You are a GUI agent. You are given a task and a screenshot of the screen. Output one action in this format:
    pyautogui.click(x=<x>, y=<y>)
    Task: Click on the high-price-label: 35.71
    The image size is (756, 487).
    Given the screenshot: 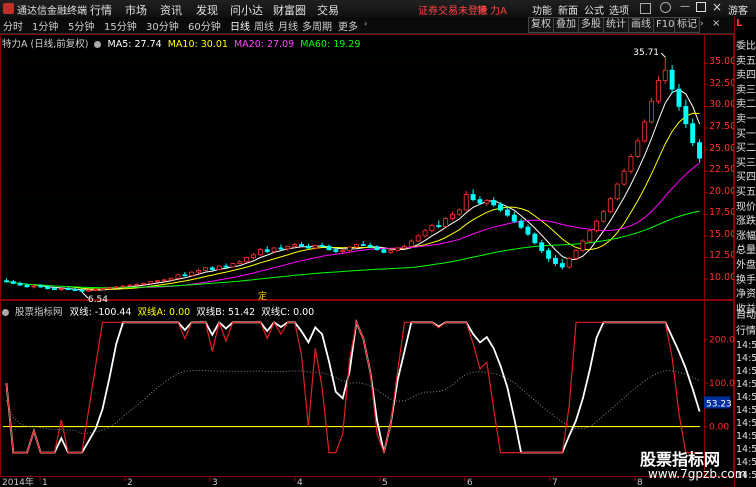 What is the action you would take?
    pyautogui.click(x=646, y=53)
    